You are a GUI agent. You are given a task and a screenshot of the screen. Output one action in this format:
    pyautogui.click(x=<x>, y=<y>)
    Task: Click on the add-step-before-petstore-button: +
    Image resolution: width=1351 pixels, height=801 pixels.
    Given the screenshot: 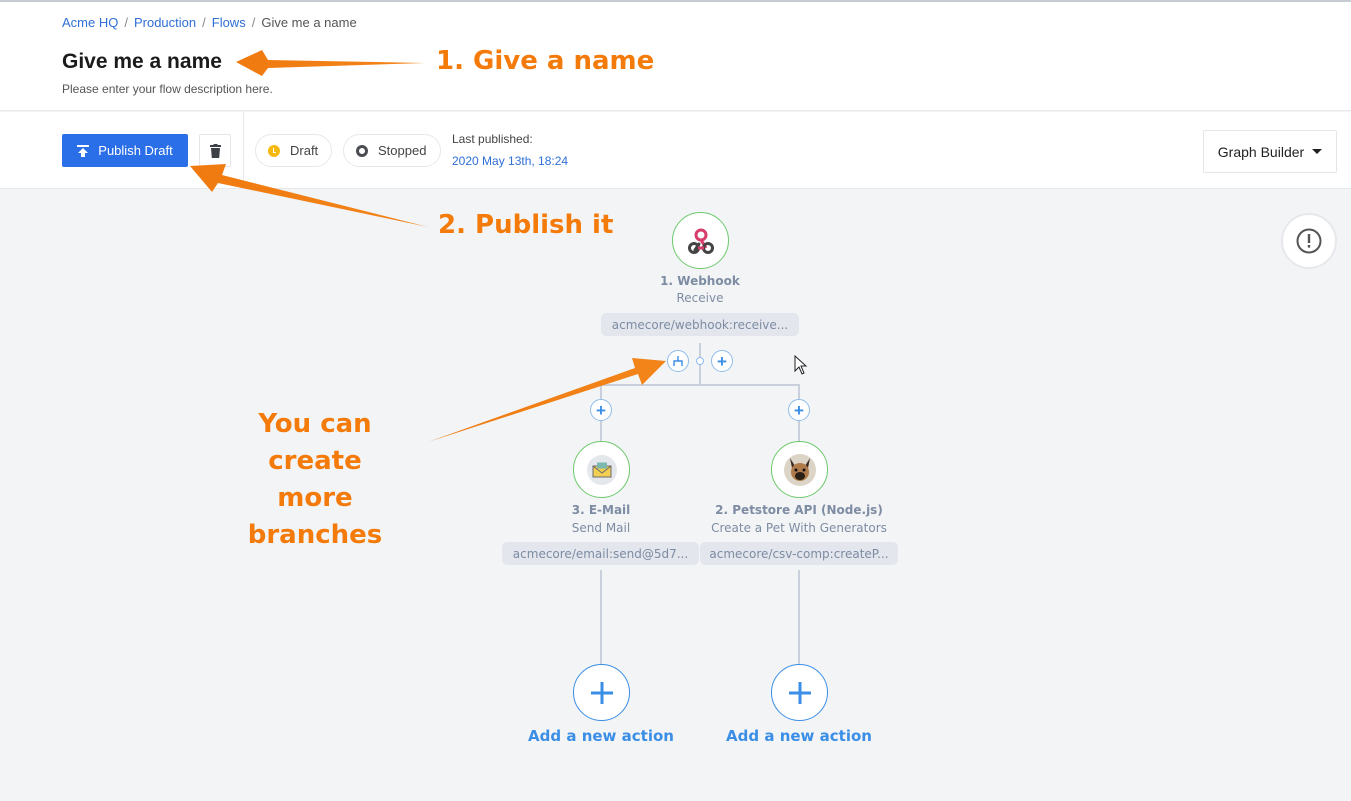 What is the action you would take?
    pyautogui.click(x=799, y=410)
    